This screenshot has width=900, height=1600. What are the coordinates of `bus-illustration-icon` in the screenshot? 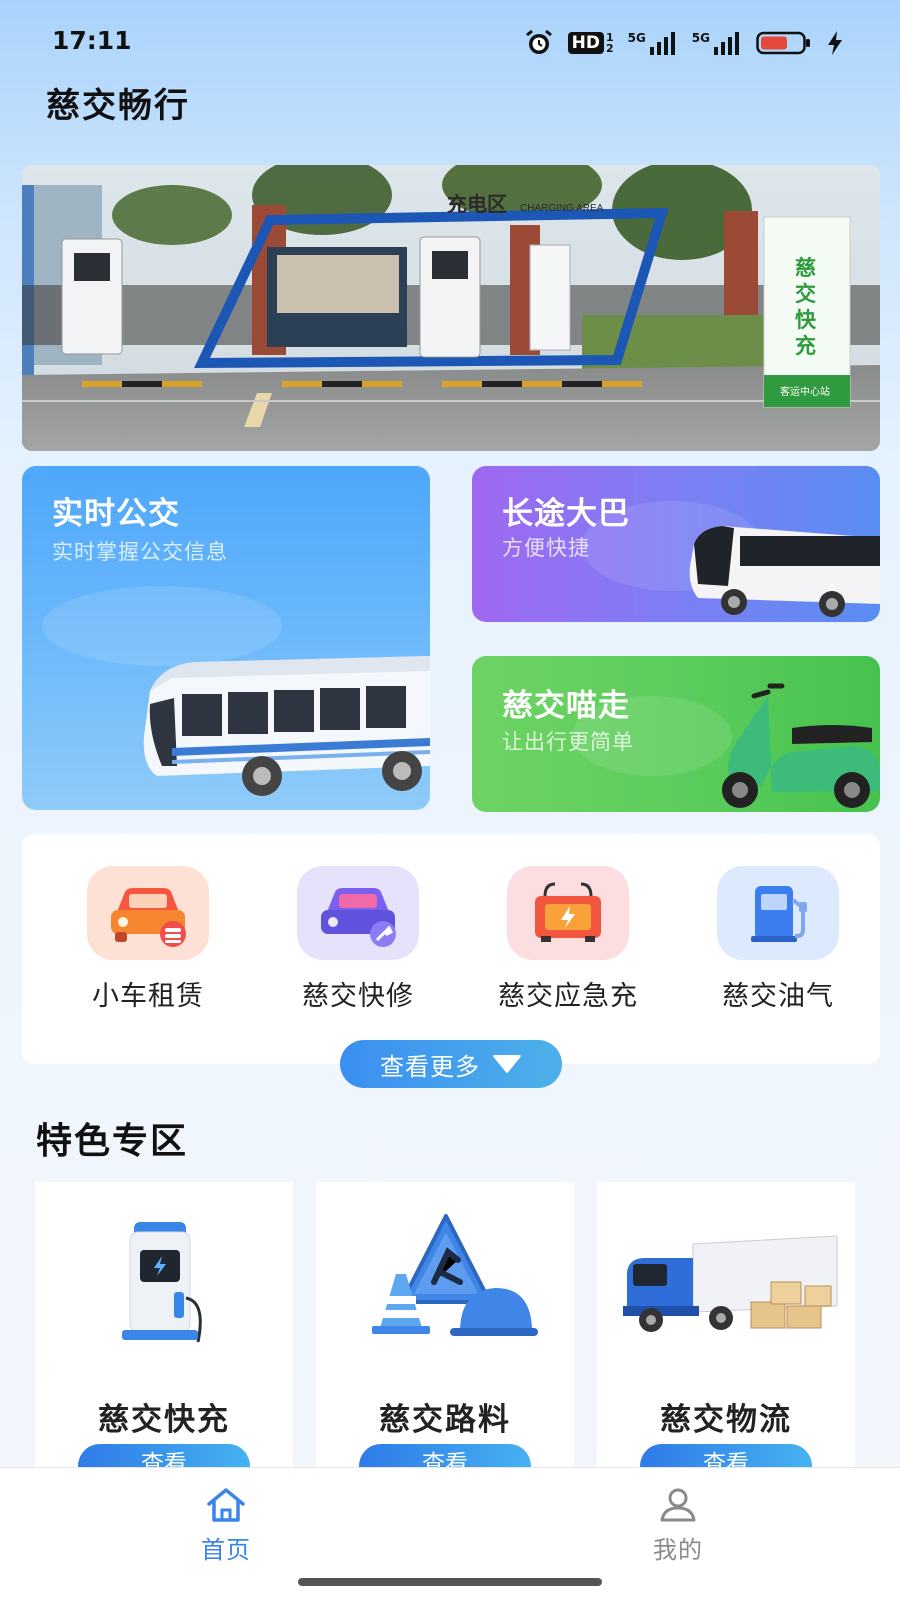 It's located at (236, 691).